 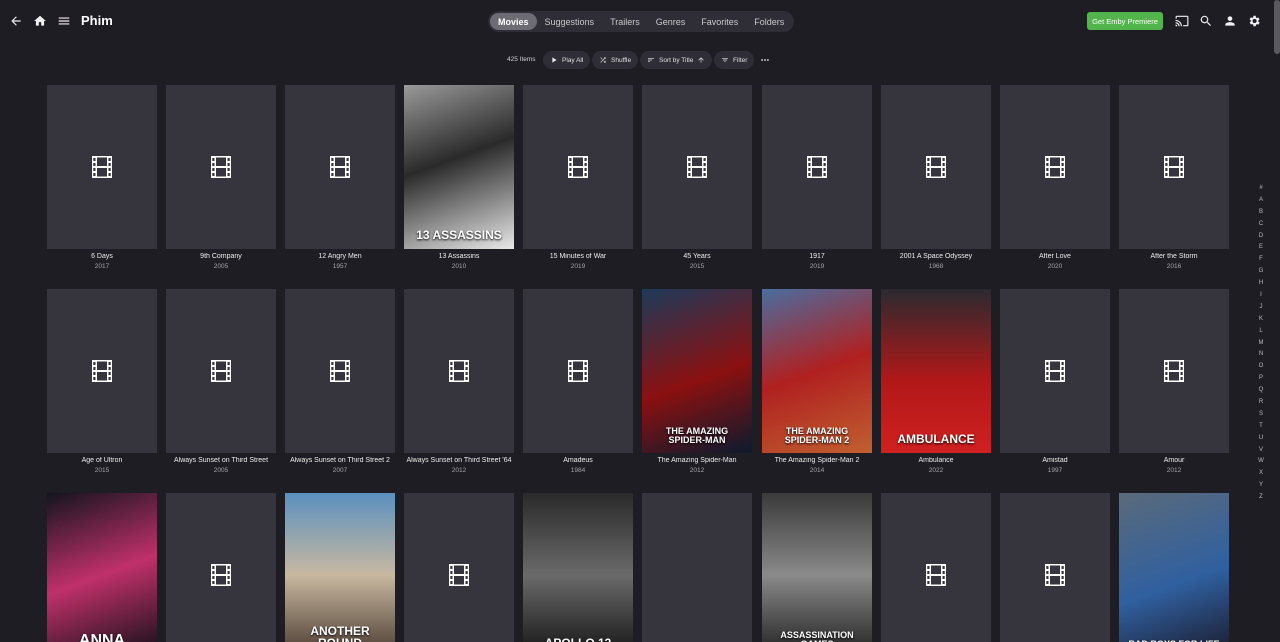 I want to click on tab-folders: Folders, so click(x=769, y=21).